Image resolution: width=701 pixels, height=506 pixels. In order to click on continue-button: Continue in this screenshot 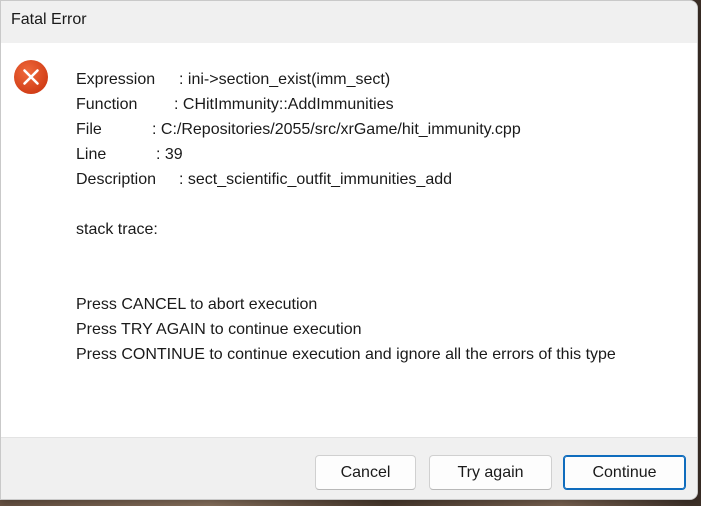, I will do `click(624, 472)`.